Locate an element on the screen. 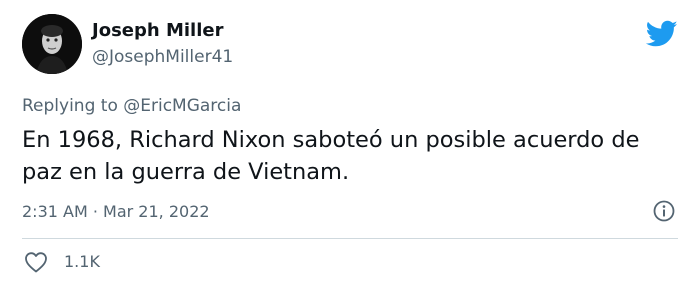 Image resolution: width=700 pixels, height=288 pixels. reply-prefix: Replying to is located at coordinates (70, 106).